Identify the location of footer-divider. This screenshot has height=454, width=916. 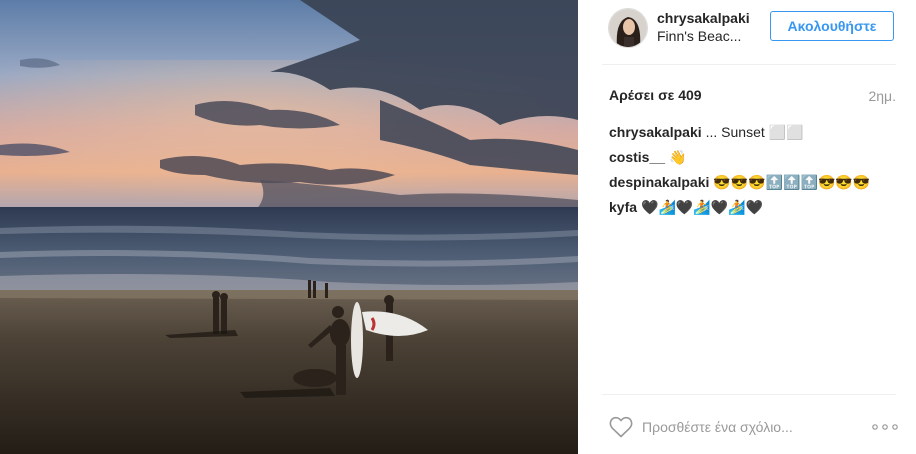
(749, 394).